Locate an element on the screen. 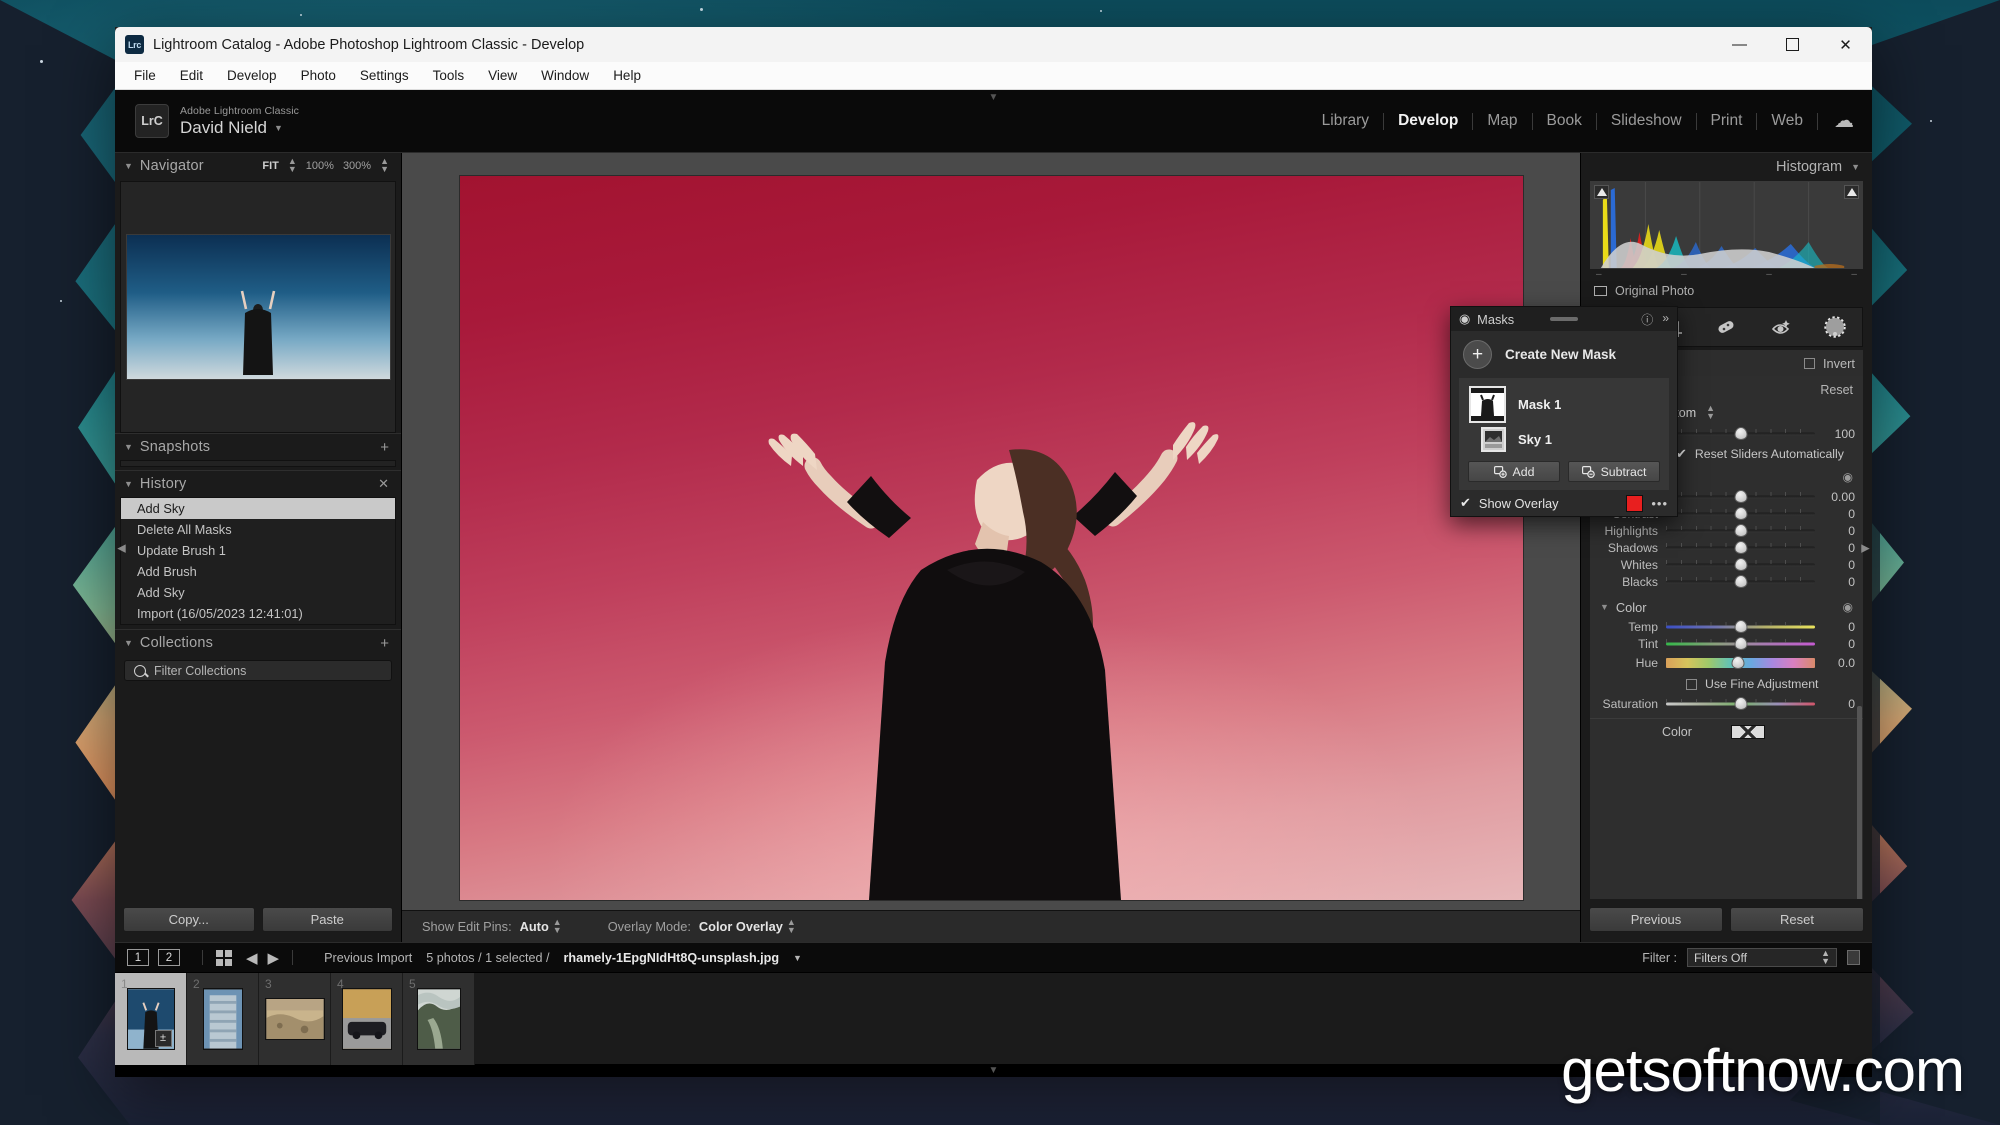 This screenshot has width=2000, height=1125. tool-red-eye is located at coordinates (1781, 327).